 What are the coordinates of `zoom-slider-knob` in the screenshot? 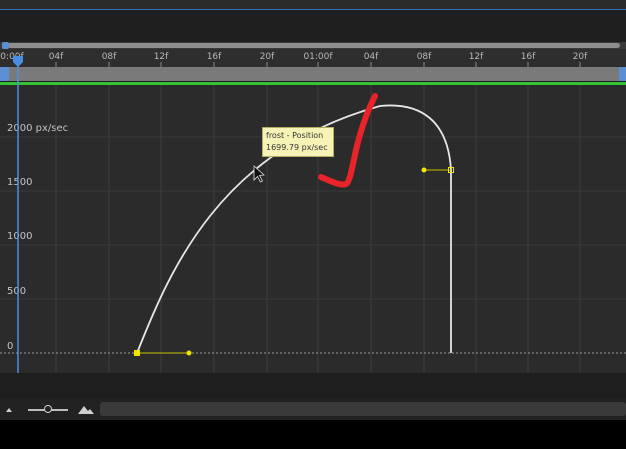 It's located at (48, 409).